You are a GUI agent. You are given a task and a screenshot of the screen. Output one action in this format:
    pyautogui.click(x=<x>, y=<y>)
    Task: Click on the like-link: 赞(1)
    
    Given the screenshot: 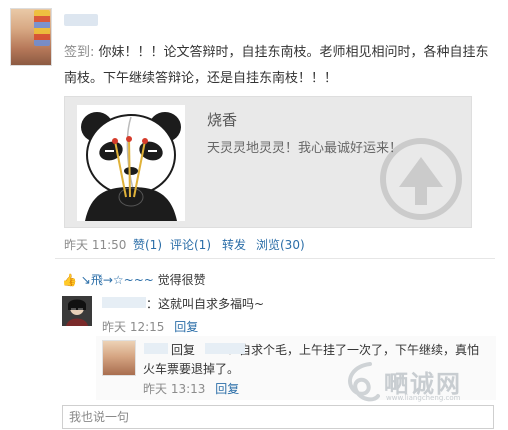 What is the action you would take?
    pyautogui.click(x=147, y=244)
    